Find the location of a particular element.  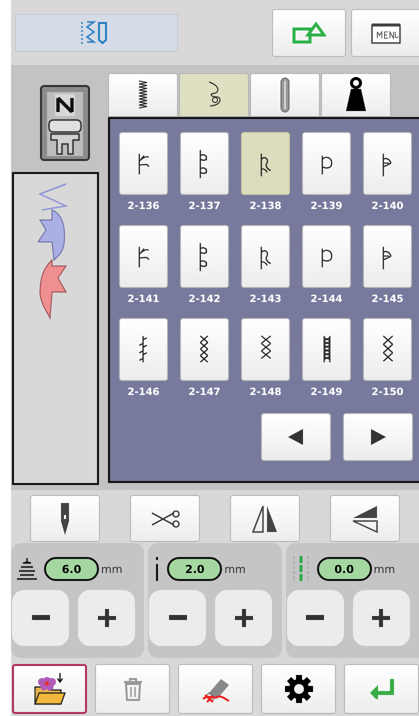

shapes-icon is located at coordinates (309, 32).